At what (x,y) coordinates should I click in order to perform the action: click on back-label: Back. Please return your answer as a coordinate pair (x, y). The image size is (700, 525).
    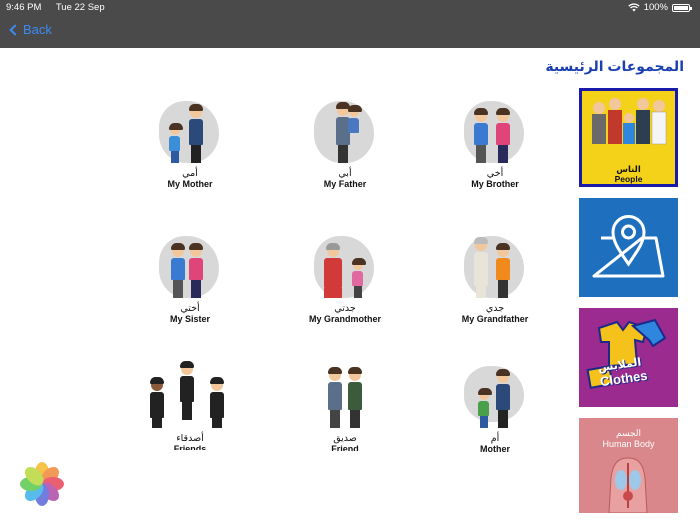
    Looking at the image, I should click on (37, 29).